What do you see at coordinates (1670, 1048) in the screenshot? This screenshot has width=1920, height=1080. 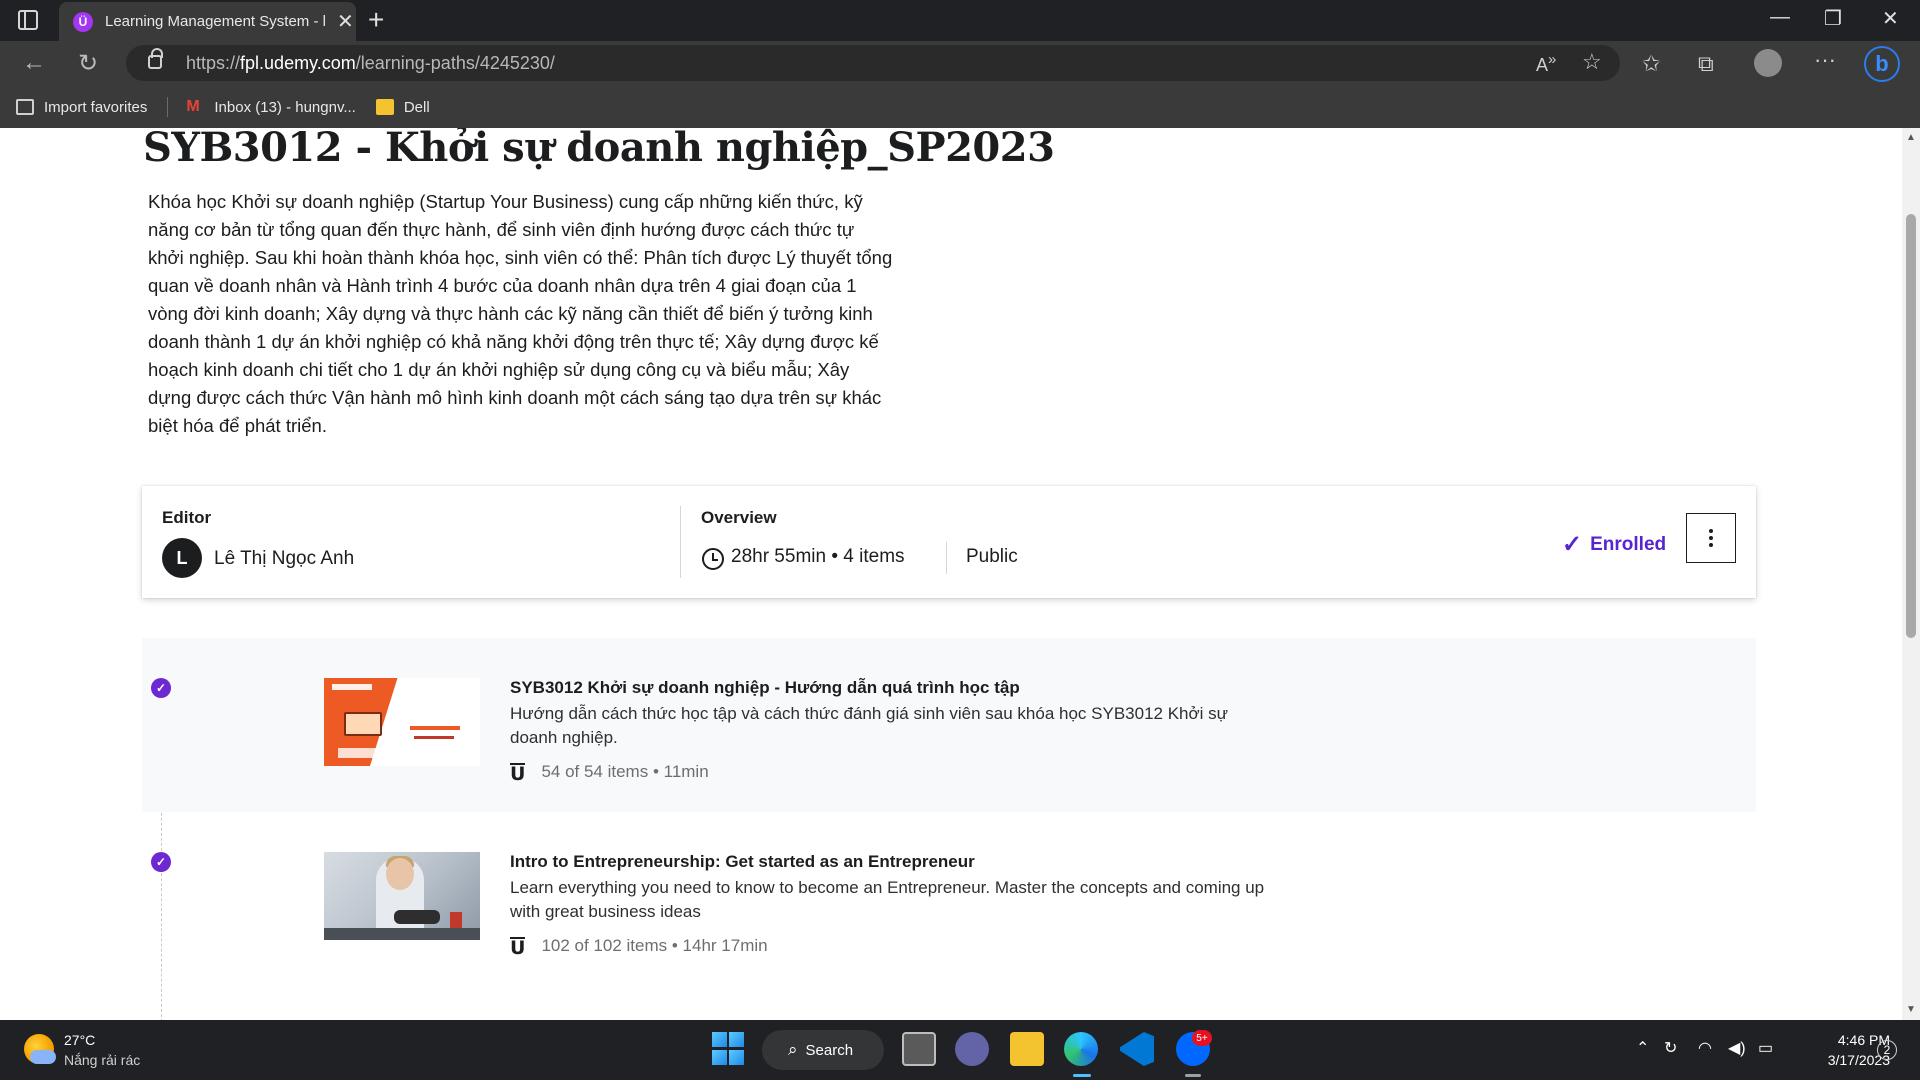 I see `sync-icon: ↻` at bounding box center [1670, 1048].